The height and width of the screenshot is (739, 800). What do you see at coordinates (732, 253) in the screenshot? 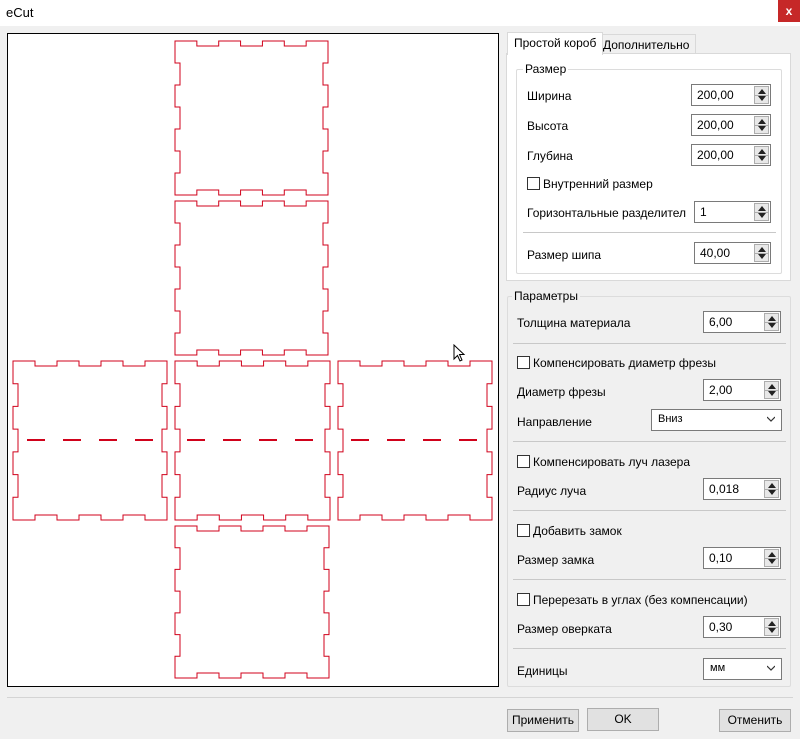
I see `tenon-size-spinbox: 40,00` at bounding box center [732, 253].